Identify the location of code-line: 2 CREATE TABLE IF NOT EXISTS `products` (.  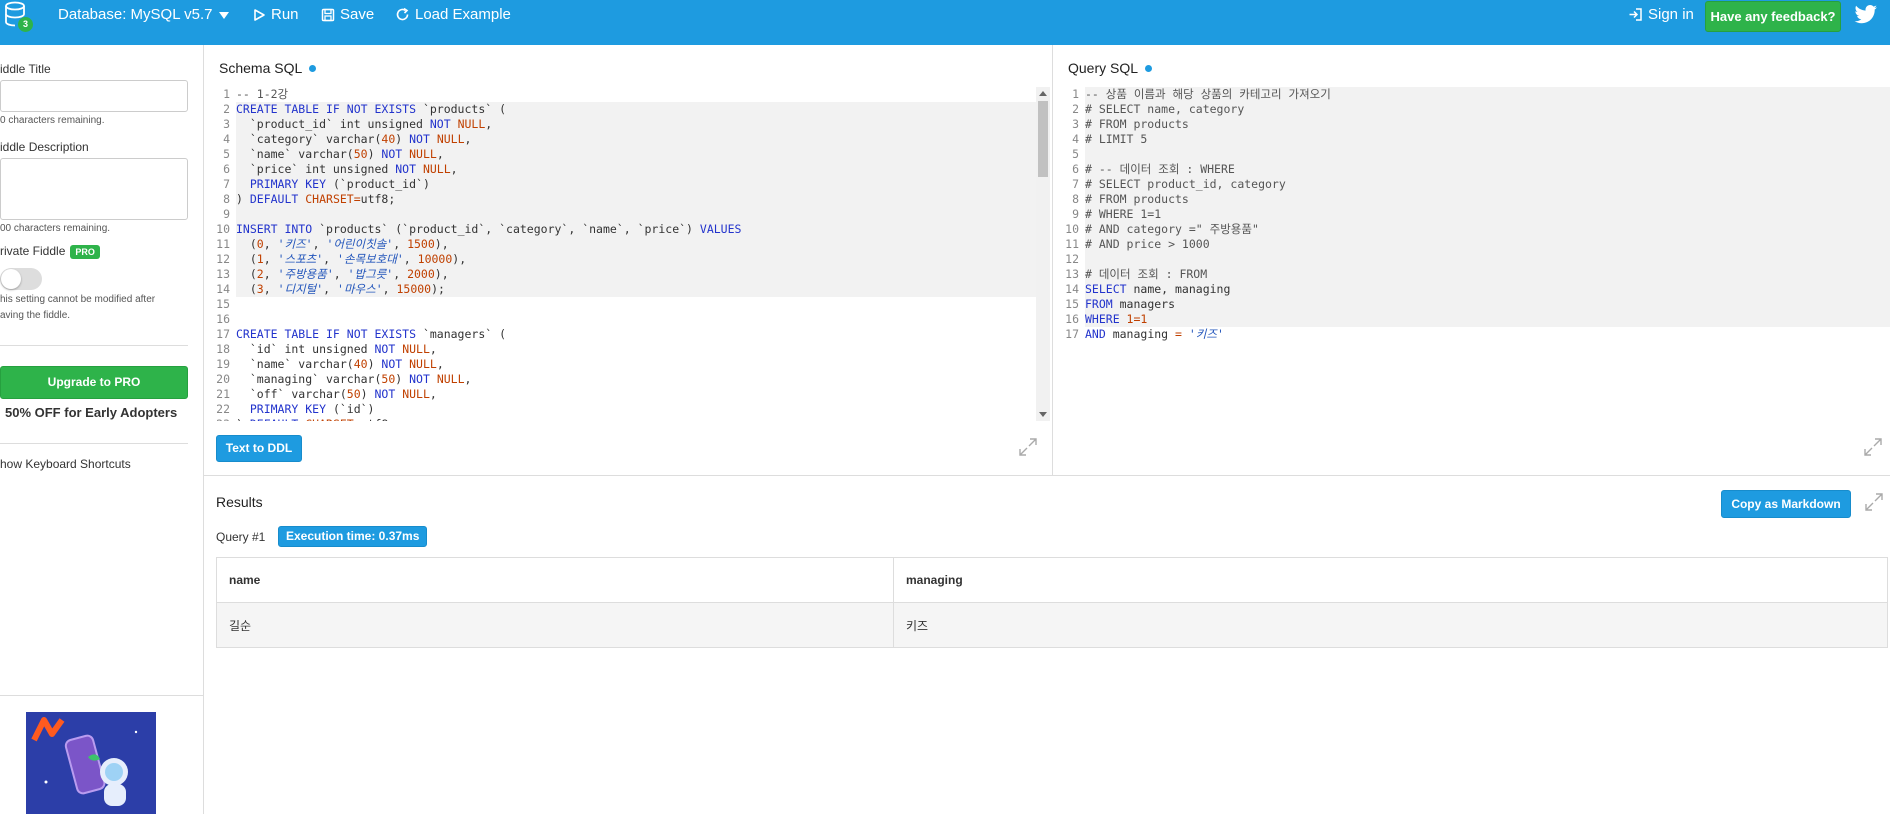
(625, 109).